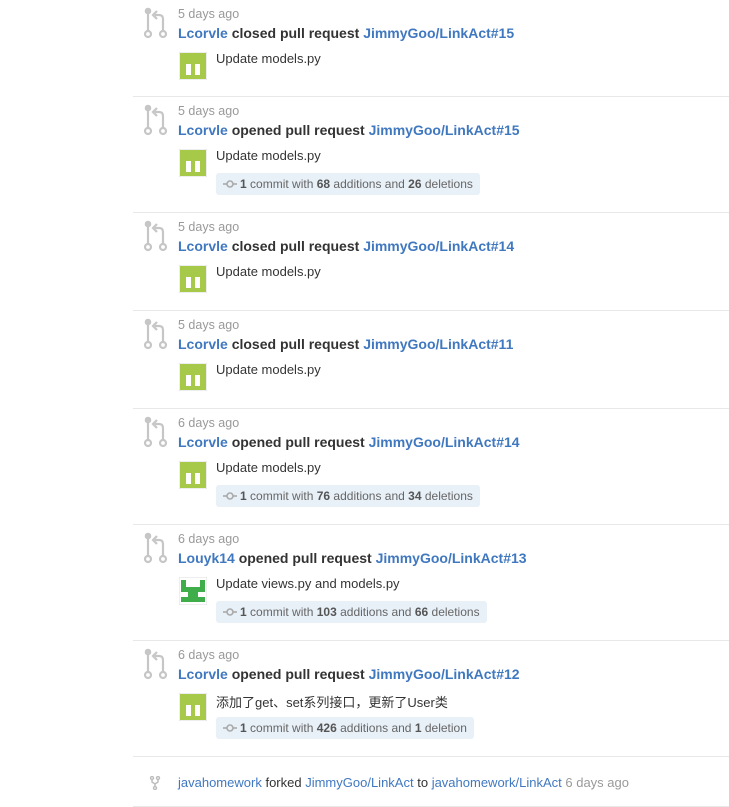  Describe the element at coordinates (326, 728) in the screenshot. I see `additions-count: 426` at that location.